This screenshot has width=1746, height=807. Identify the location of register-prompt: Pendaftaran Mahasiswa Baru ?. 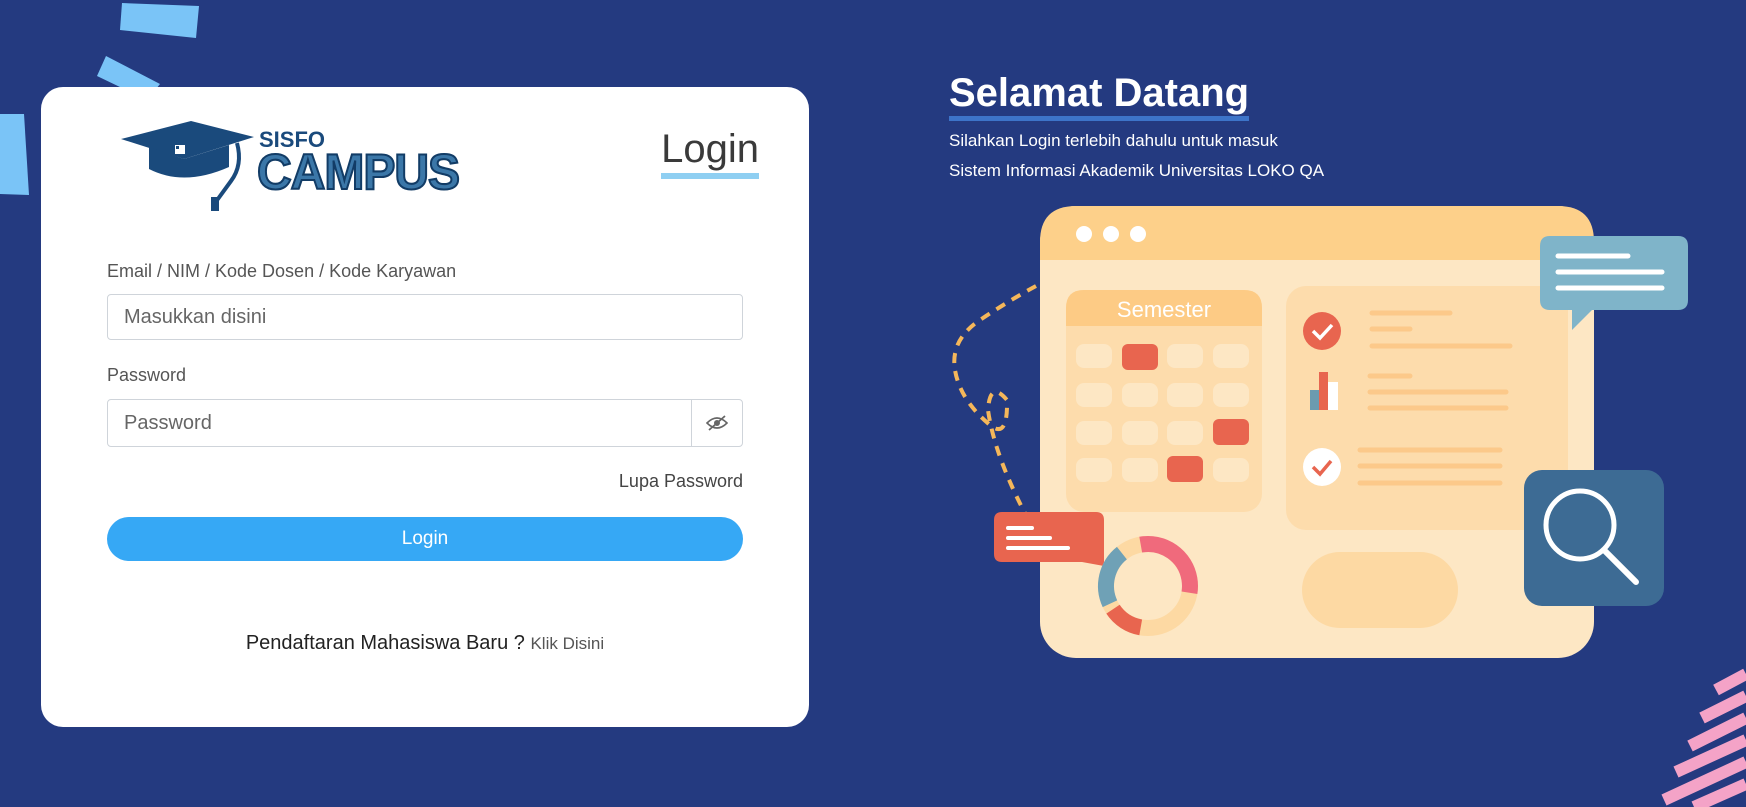
(385, 643).